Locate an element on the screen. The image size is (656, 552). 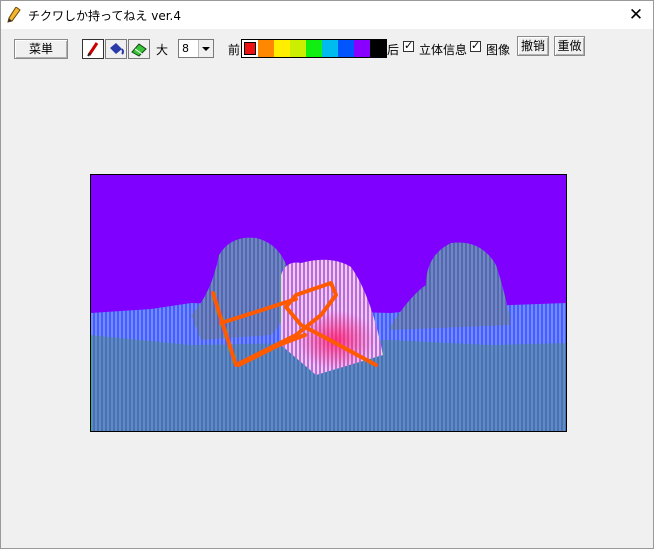
stereo-label: 立体信息 is located at coordinates (443, 50).